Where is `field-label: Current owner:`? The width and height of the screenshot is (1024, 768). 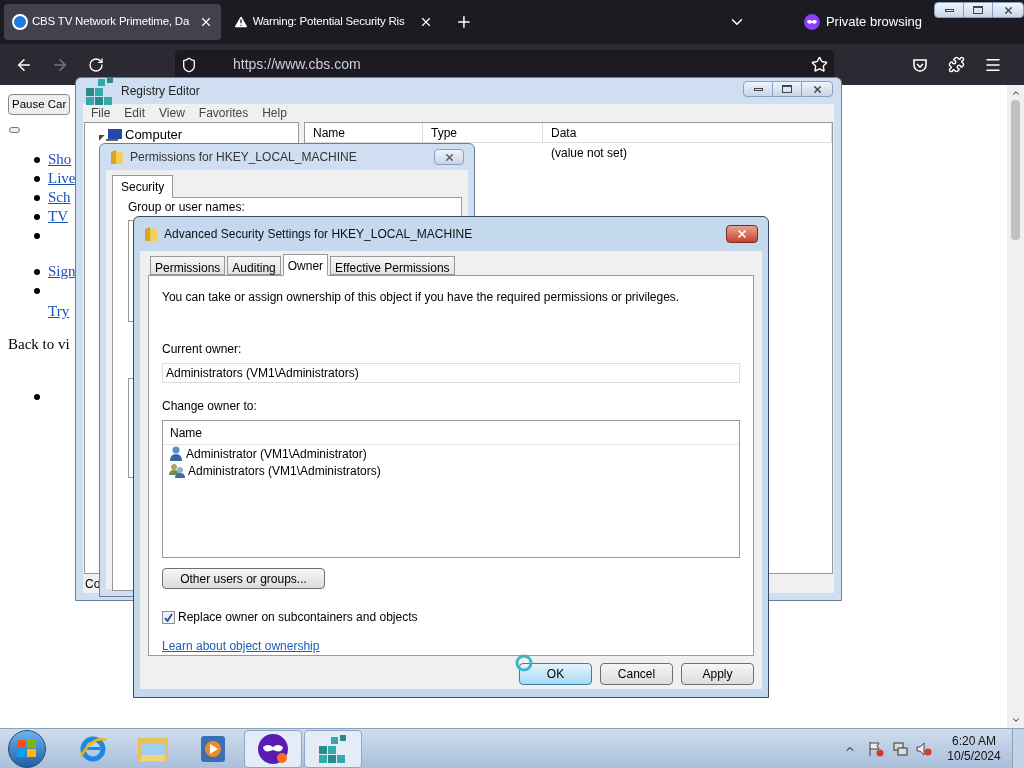 field-label: Current owner: is located at coordinates (202, 349).